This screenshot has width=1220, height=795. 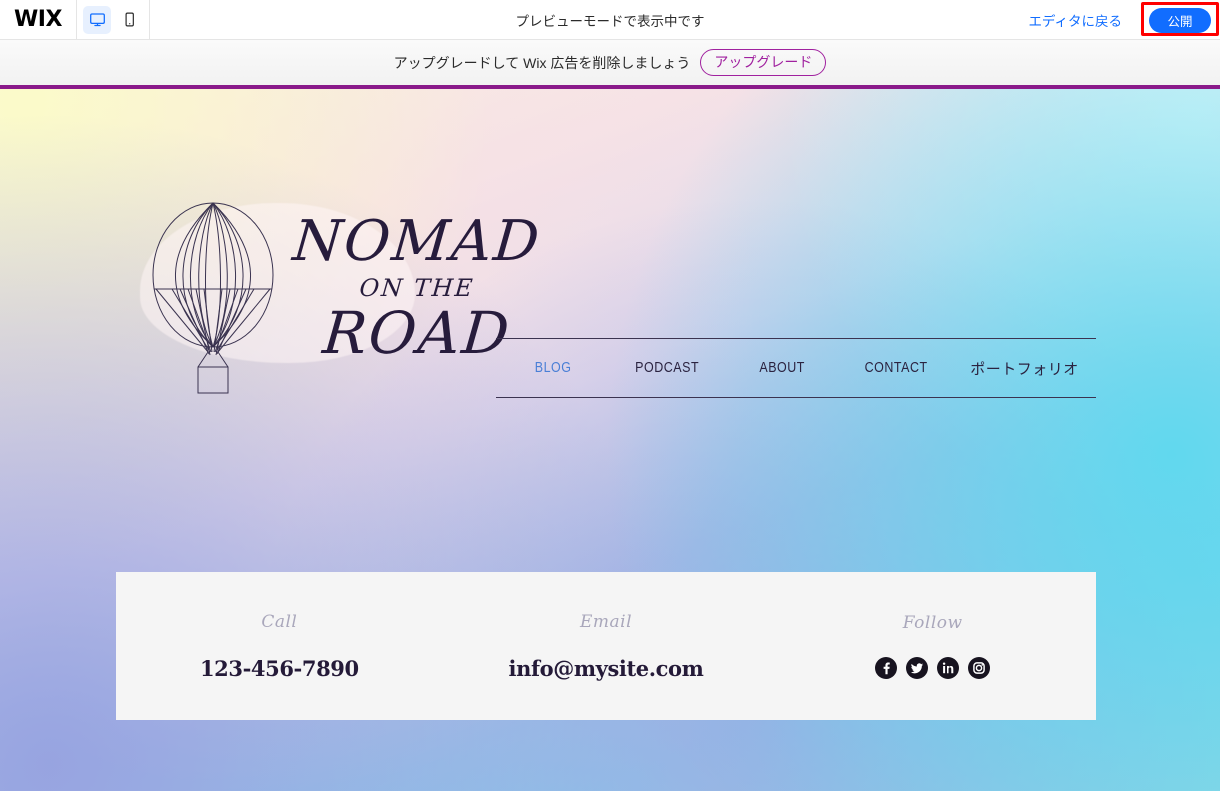 What do you see at coordinates (279, 621) in the screenshot?
I see `contact-title-call: Call` at bounding box center [279, 621].